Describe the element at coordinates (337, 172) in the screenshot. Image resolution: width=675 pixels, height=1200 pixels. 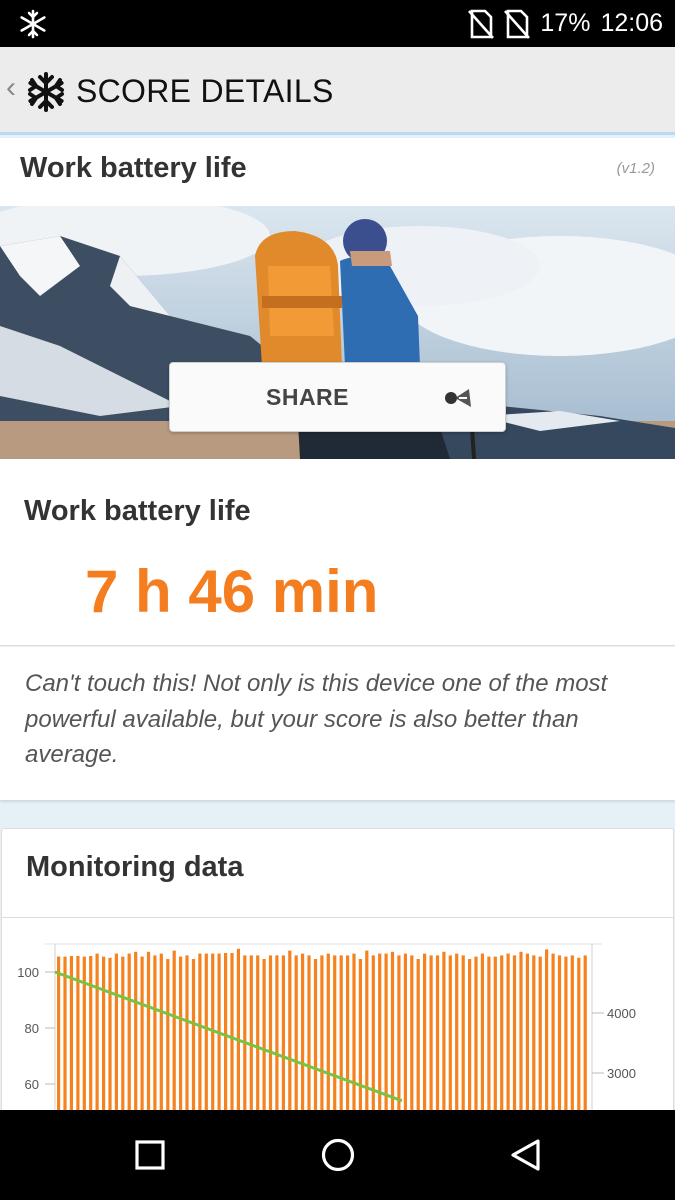
I see `test-header: Work battery life (v1.2)` at that location.